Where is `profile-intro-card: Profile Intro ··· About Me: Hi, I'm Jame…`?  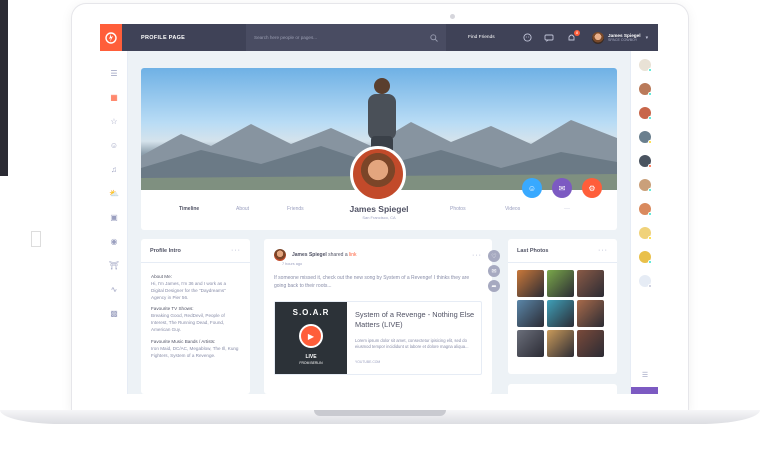
profile-intro-card: Profile Intro ··· About Me: Hi, I'm Jame… is located at coordinates (195, 316).